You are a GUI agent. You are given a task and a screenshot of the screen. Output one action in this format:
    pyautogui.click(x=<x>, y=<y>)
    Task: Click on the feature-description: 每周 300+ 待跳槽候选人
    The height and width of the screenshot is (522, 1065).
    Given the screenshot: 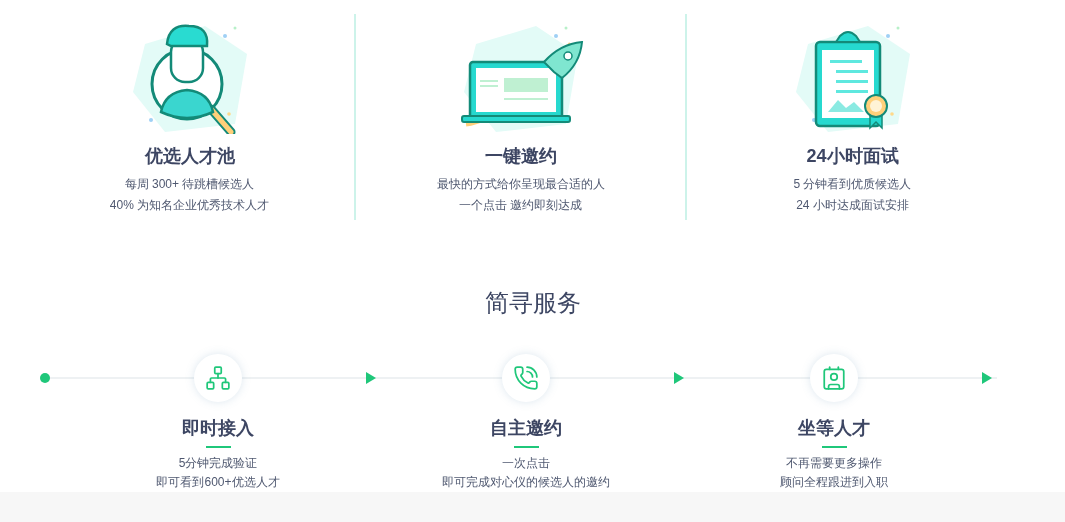 What is the action you would take?
    pyautogui.click(x=189, y=184)
    